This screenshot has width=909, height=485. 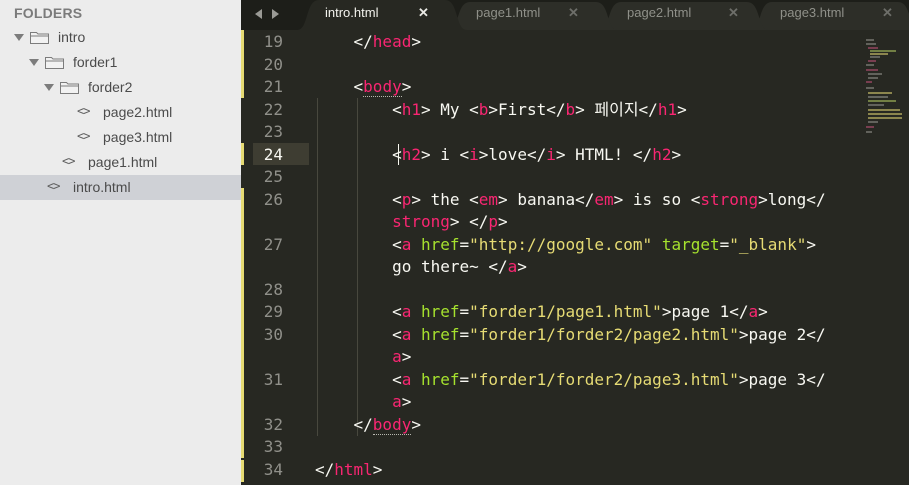 What do you see at coordinates (273, 176) in the screenshot?
I see `line-number: 25` at bounding box center [273, 176].